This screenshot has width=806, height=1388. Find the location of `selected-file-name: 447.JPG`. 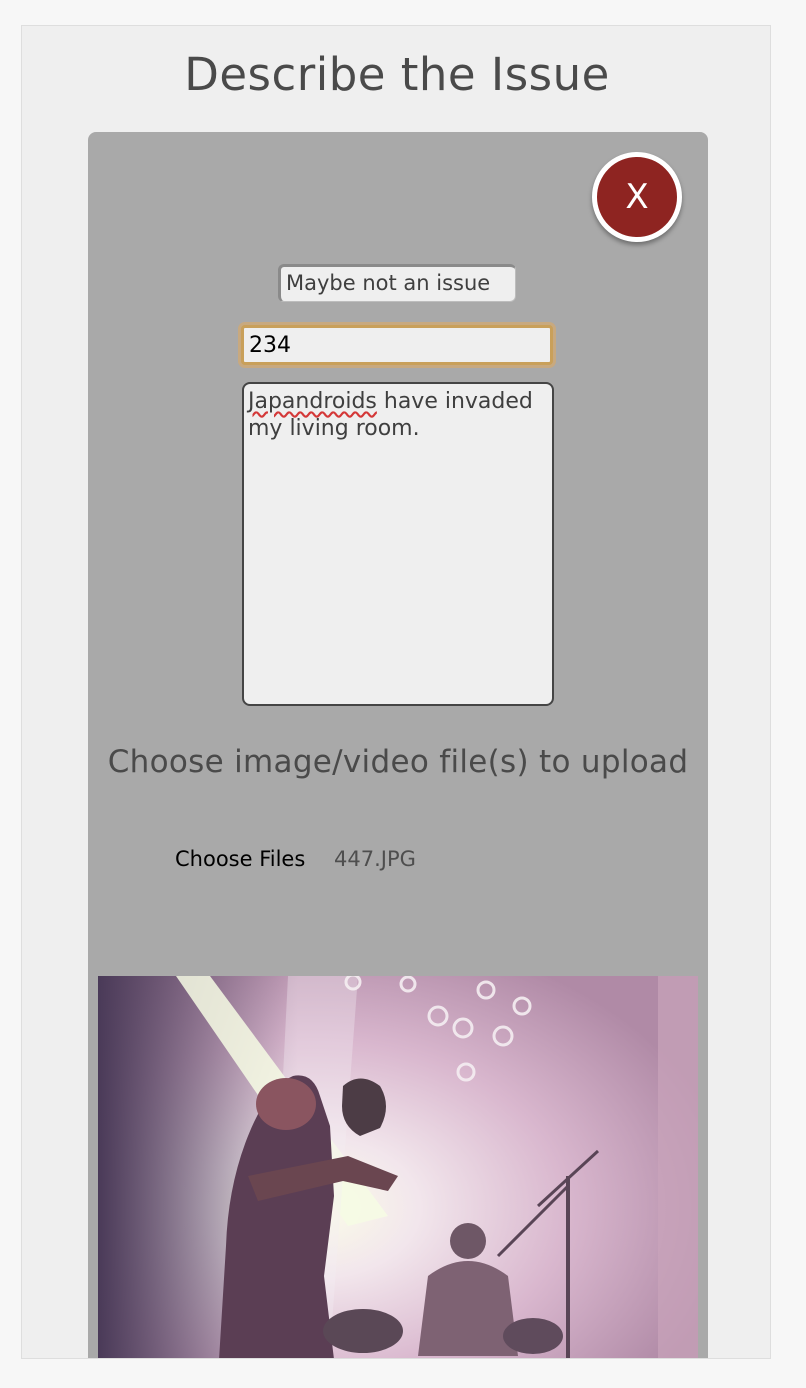

selected-file-name: 447.JPG is located at coordinates (375, 859).